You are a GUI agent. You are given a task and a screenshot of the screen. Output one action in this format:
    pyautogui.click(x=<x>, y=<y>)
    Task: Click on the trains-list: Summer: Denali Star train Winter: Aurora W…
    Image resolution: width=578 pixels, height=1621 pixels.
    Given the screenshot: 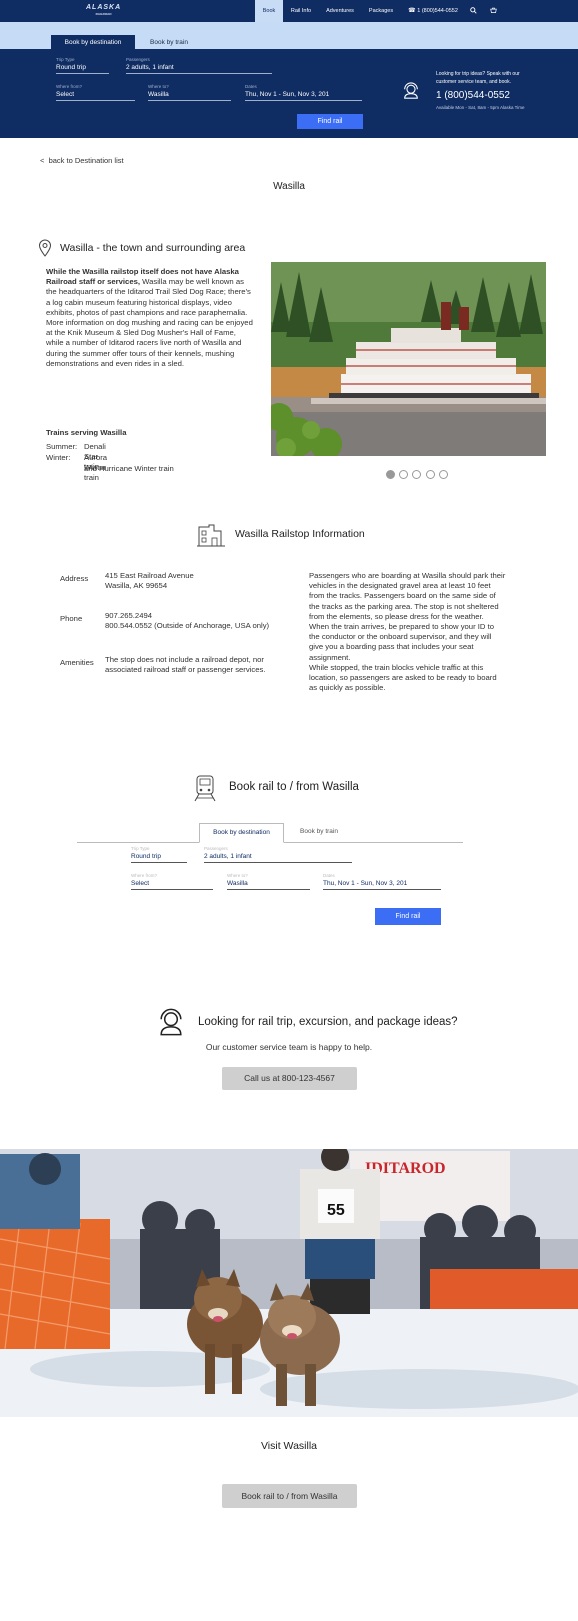 What is the action you would take?
    pyautogui.click(x=110, y=462)
    